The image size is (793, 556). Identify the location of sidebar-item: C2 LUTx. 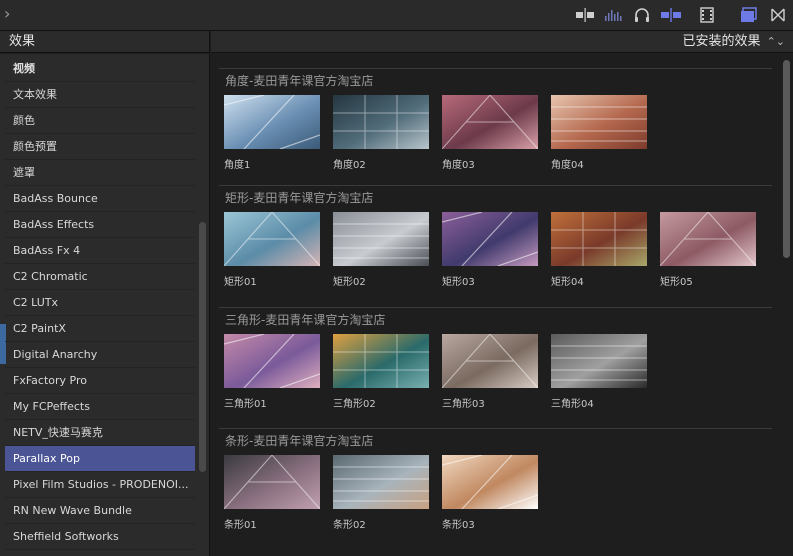
(100, 303).